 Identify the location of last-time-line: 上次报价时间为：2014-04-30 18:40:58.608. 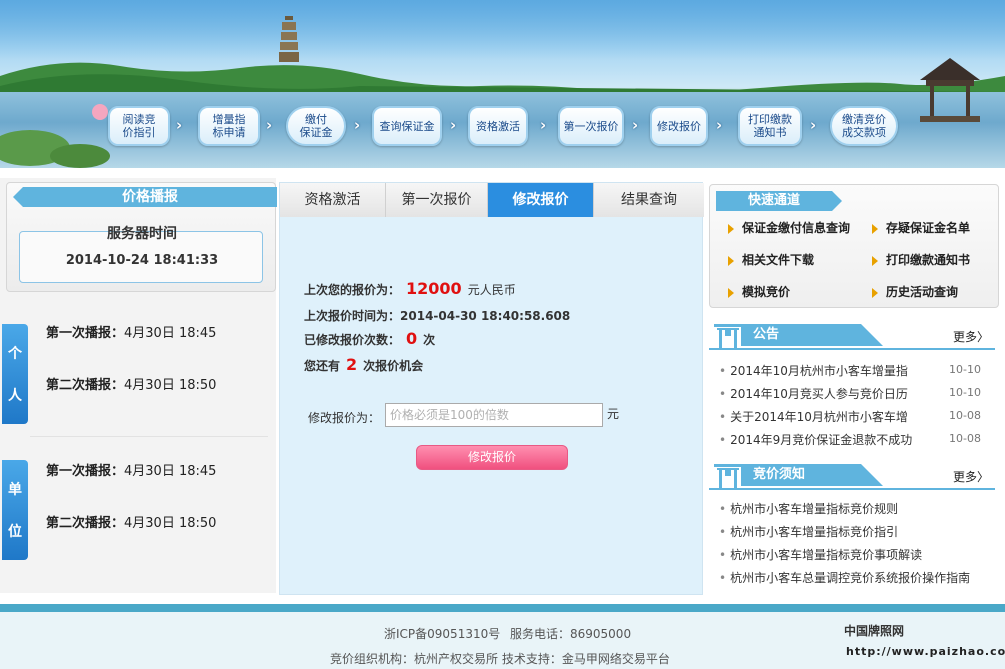
(437, 316).